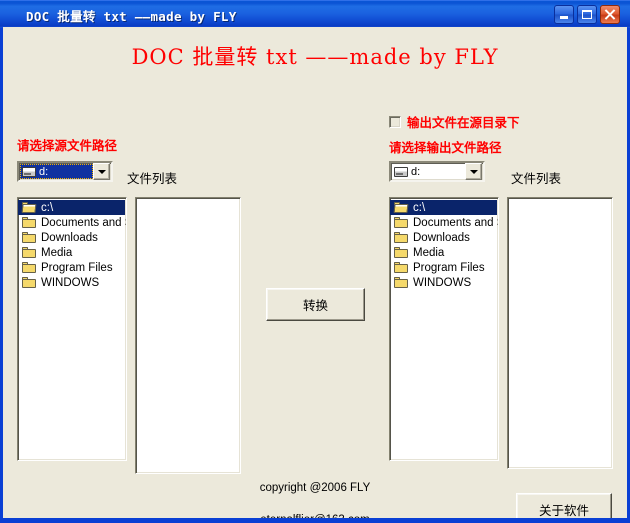 This screenshot has width=630, height=523. I want to click on source-file-list-label: 文件列表, so click(152, 178).